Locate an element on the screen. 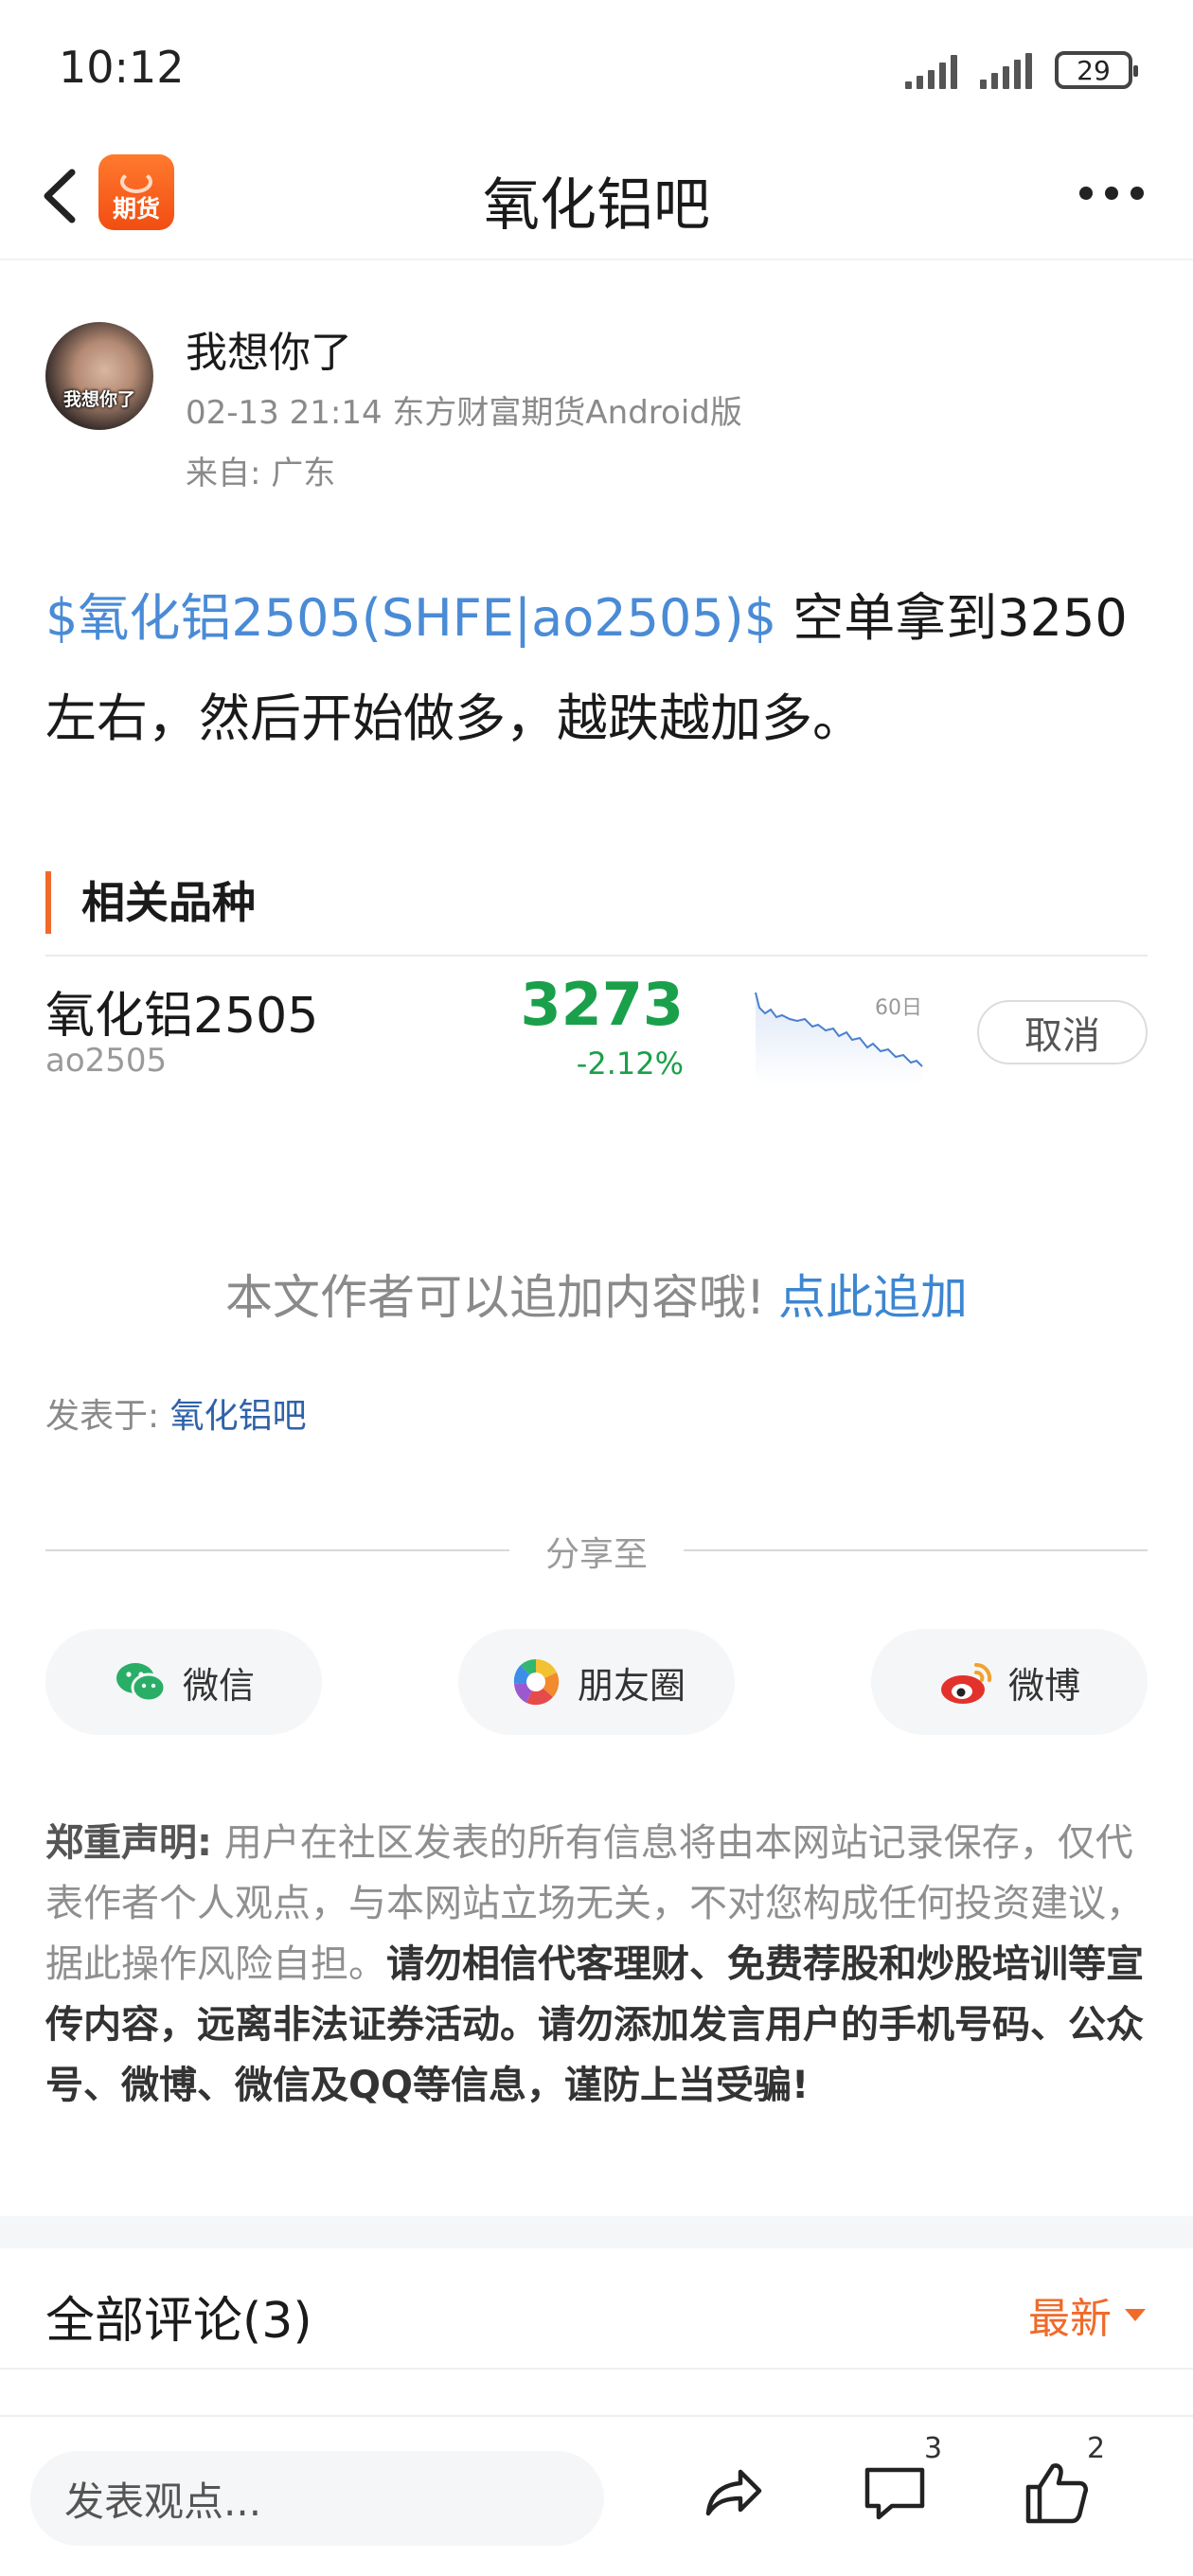 The height and width of the screenshot is (2576, 1193). quote-name: 氧化铝2505 is located at coordinates (181, 1010).